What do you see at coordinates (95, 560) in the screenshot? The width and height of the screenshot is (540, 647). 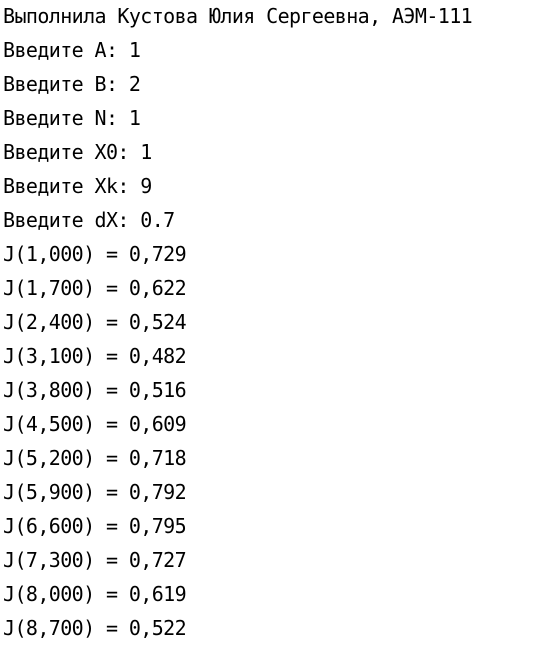 I see `result-line: J(7,300) = 0,727` at bounding box center [95, 560].